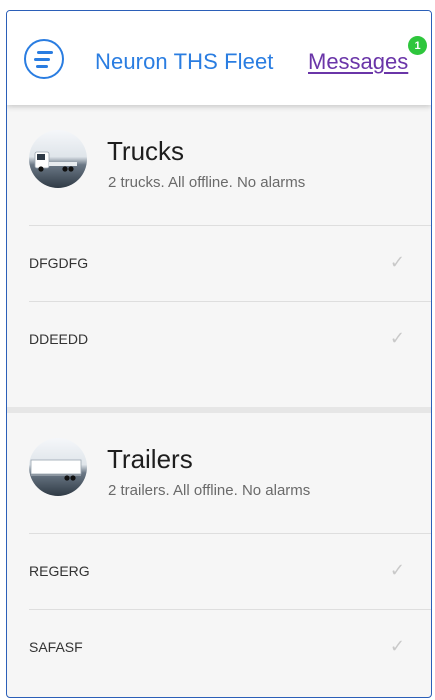 The width and height of the screenshot is (435, 700). What do you see at coordinates (209, 490) in the screenshot?
I see `section-subtitle: 2 trailers. All offline. No alarms` at bounding box center [209, 490].